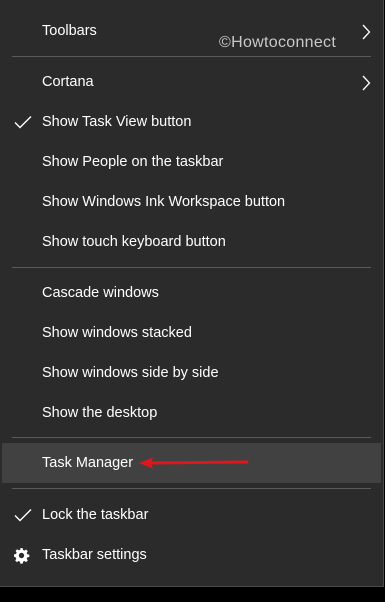 The image size is (385, 602). I want to click on menu-item-cascade-windows: Cascade windows, so click(191, 293).